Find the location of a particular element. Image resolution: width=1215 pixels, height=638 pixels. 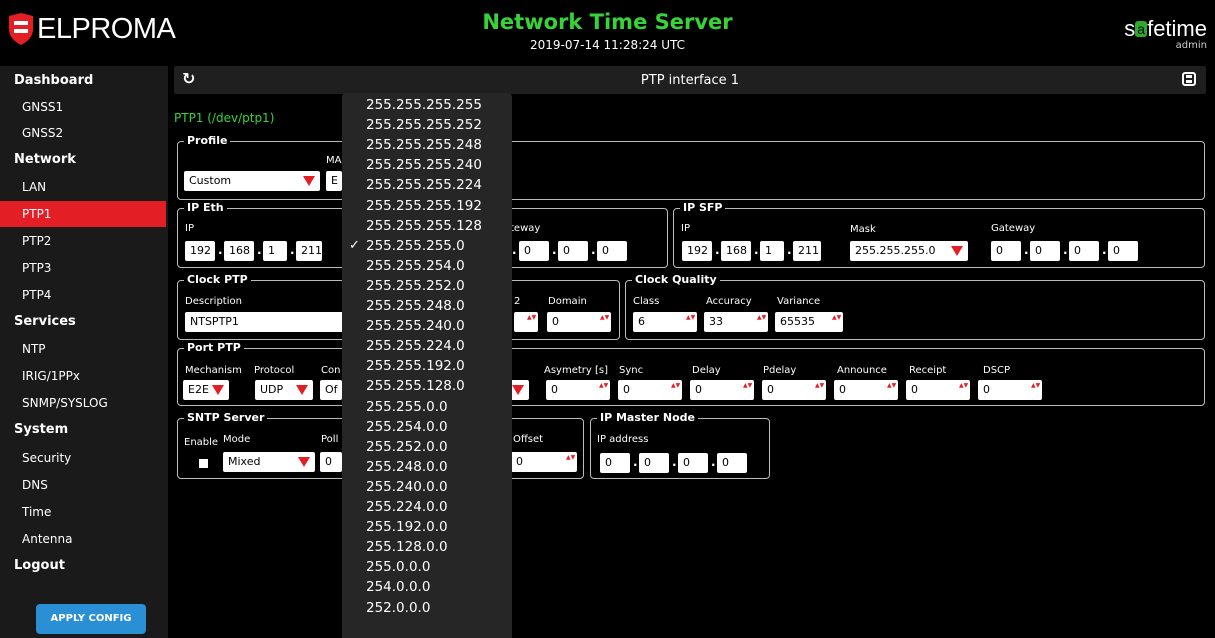

asymetry-stepper: 0 is located at coordinates (578, 390).